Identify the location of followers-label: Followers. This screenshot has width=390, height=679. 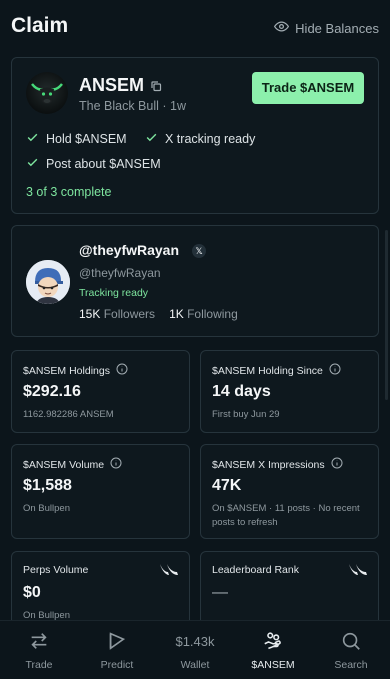
(129, 314).